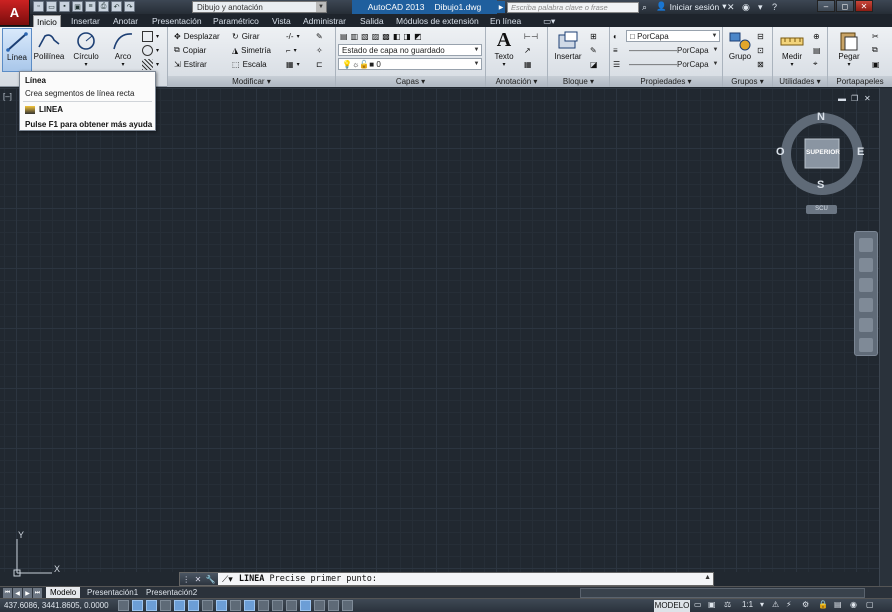  Describe the element at coordinates (319, 64) in the screenshot. I see `offset-button: ⊏` at that location.